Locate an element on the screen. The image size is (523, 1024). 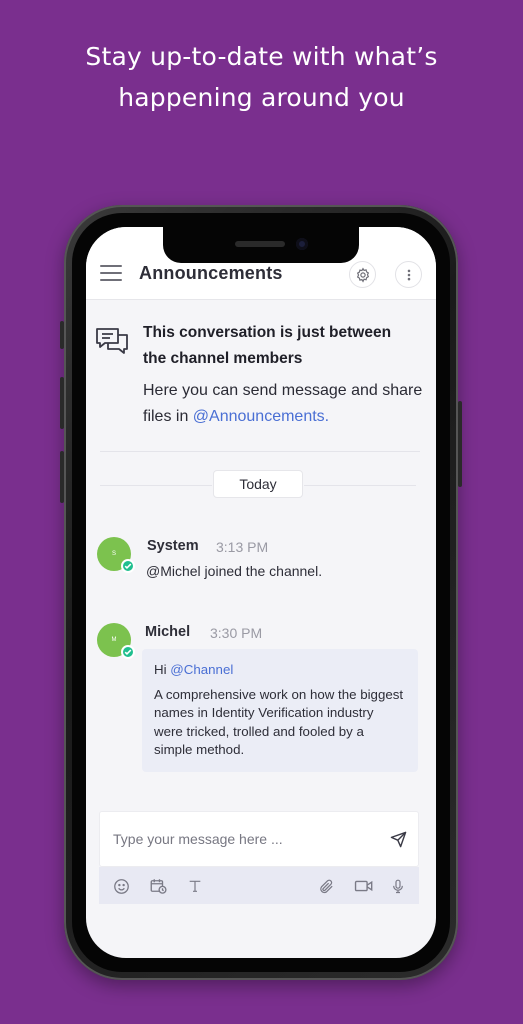
attach-button is located at coordinates (326, 886).